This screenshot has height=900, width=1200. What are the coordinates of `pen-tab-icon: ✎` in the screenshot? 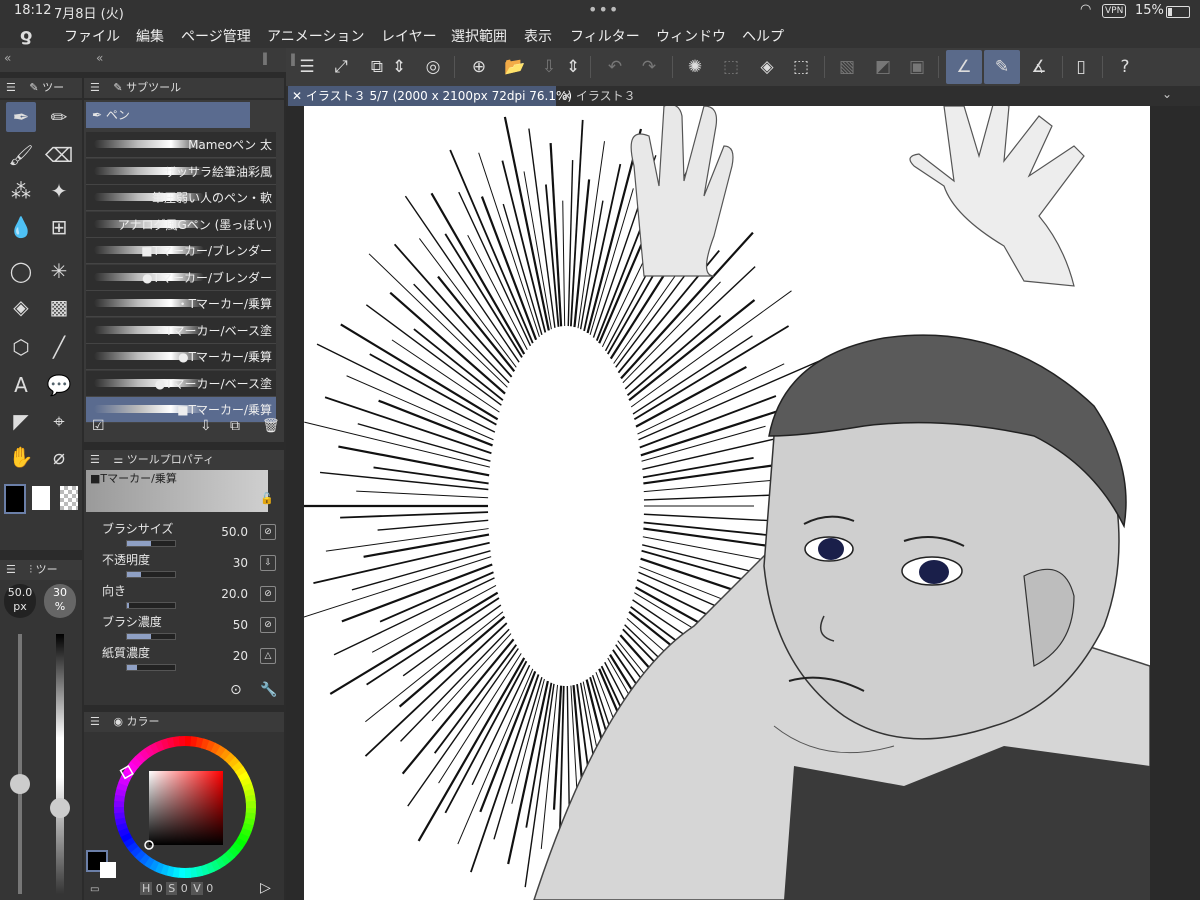 It's located at (33, 87).